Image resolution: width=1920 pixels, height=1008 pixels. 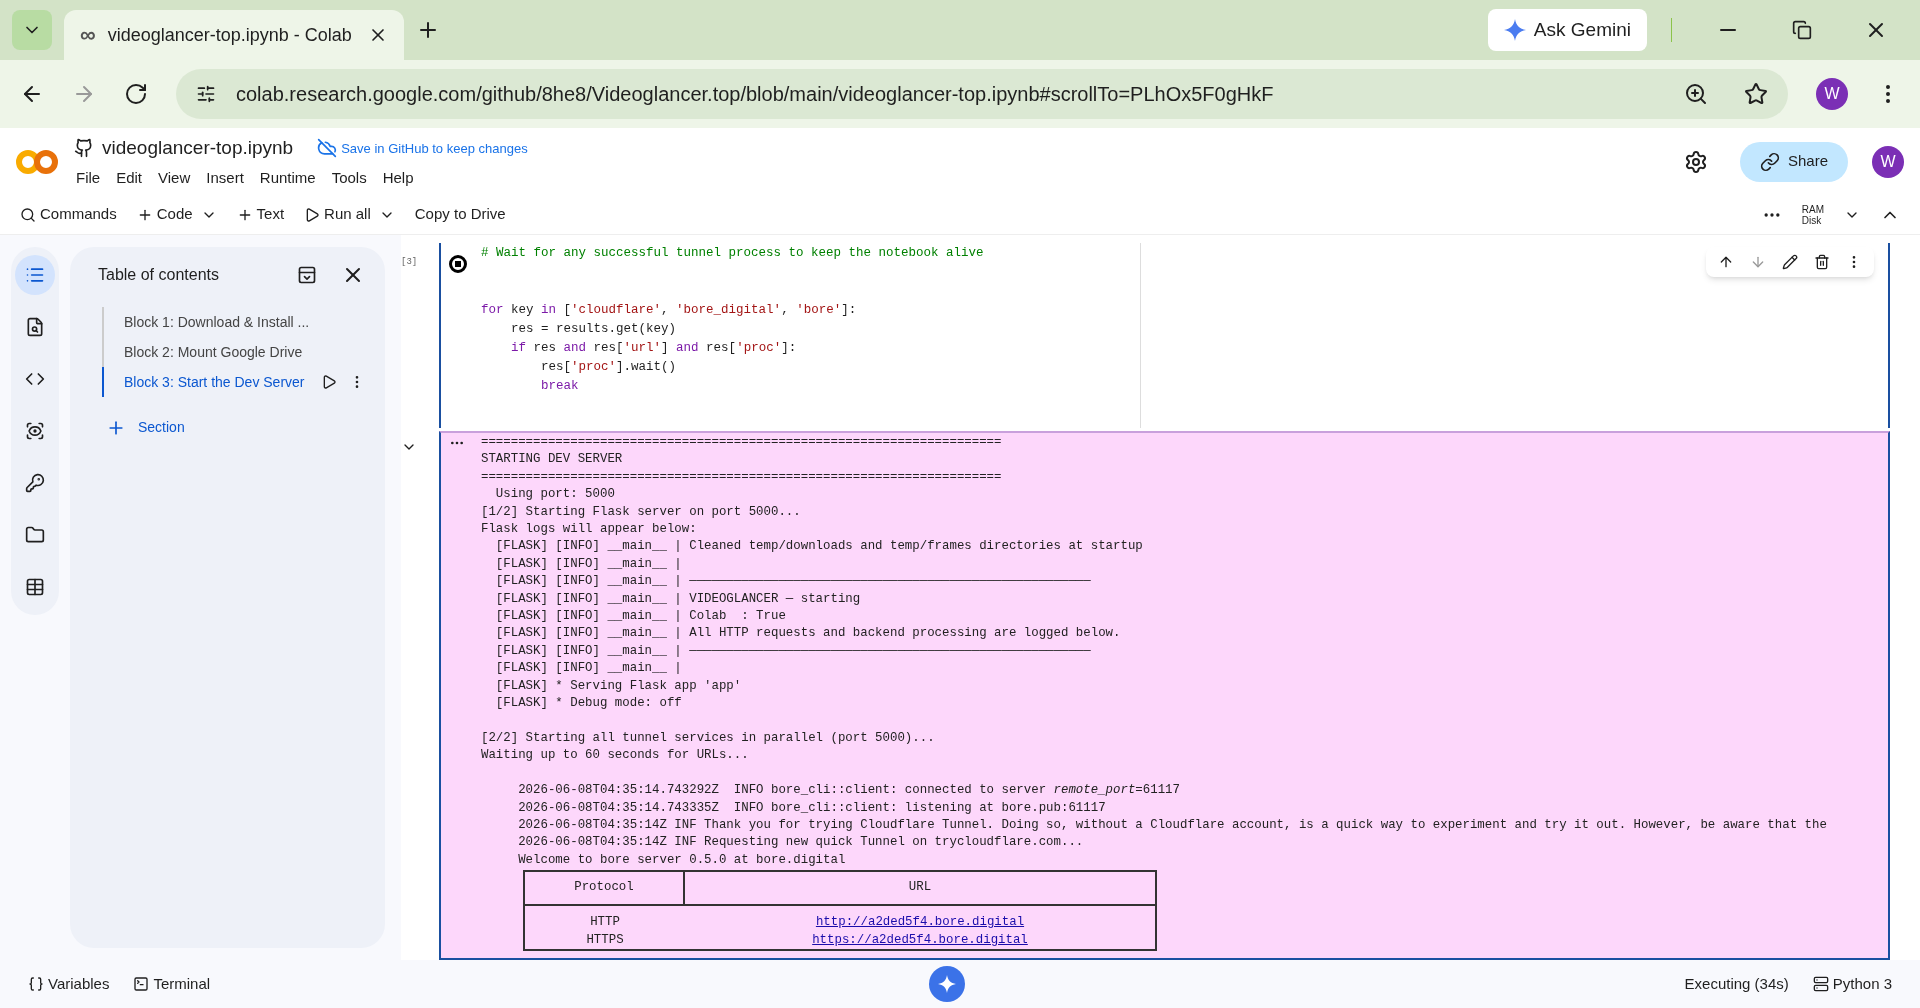 I want to click on address-bar: colab.research.google.com/github/8he8/Videoglancer.top/blob/main/videoglancer-top.ipynb#scrollTo=PLhOx5F0gHkF, so click(x=982, y=94).